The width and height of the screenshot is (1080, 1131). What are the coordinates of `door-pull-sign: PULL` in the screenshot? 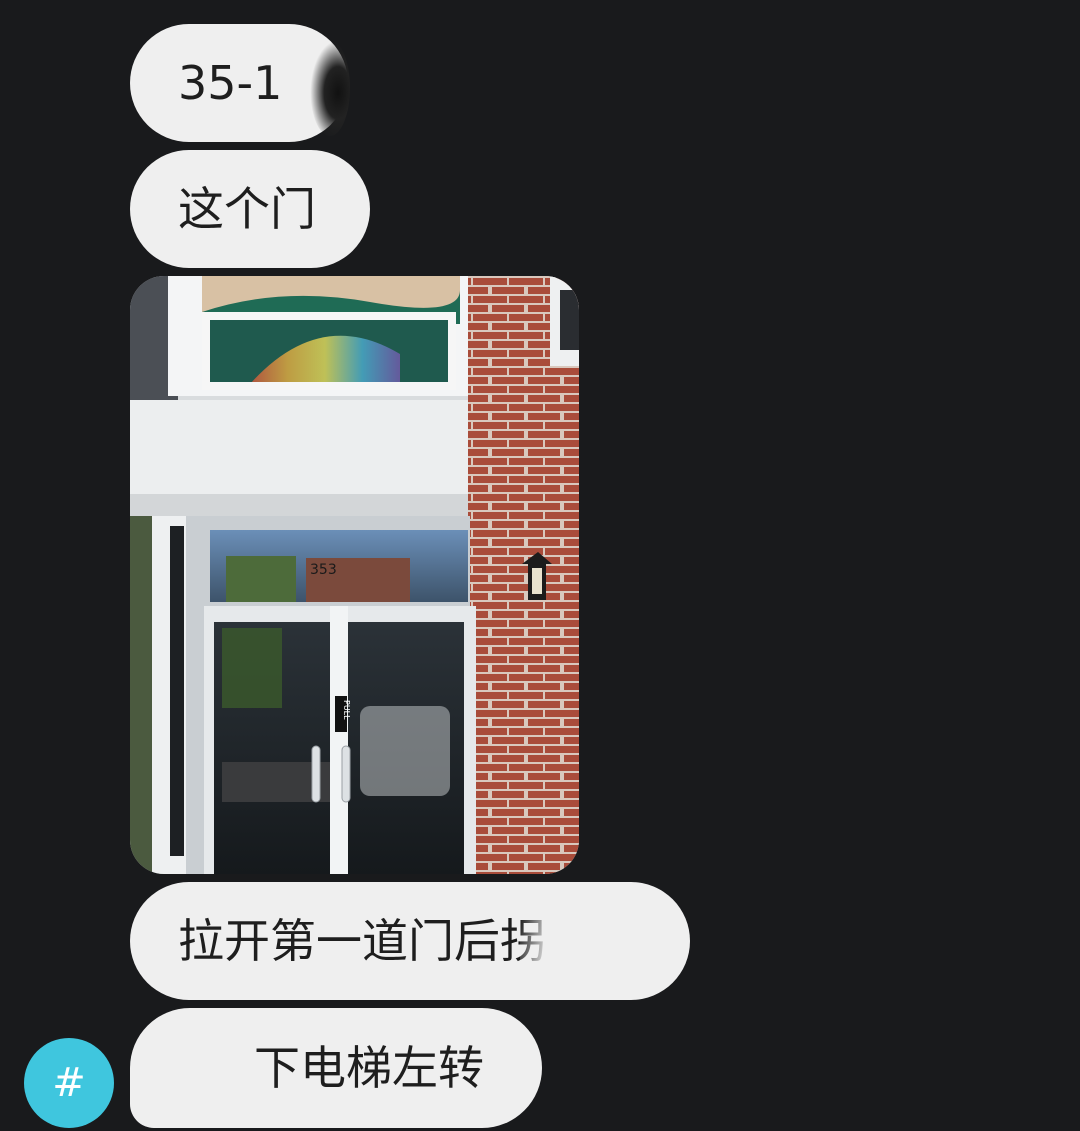 It's located at (346, 710).